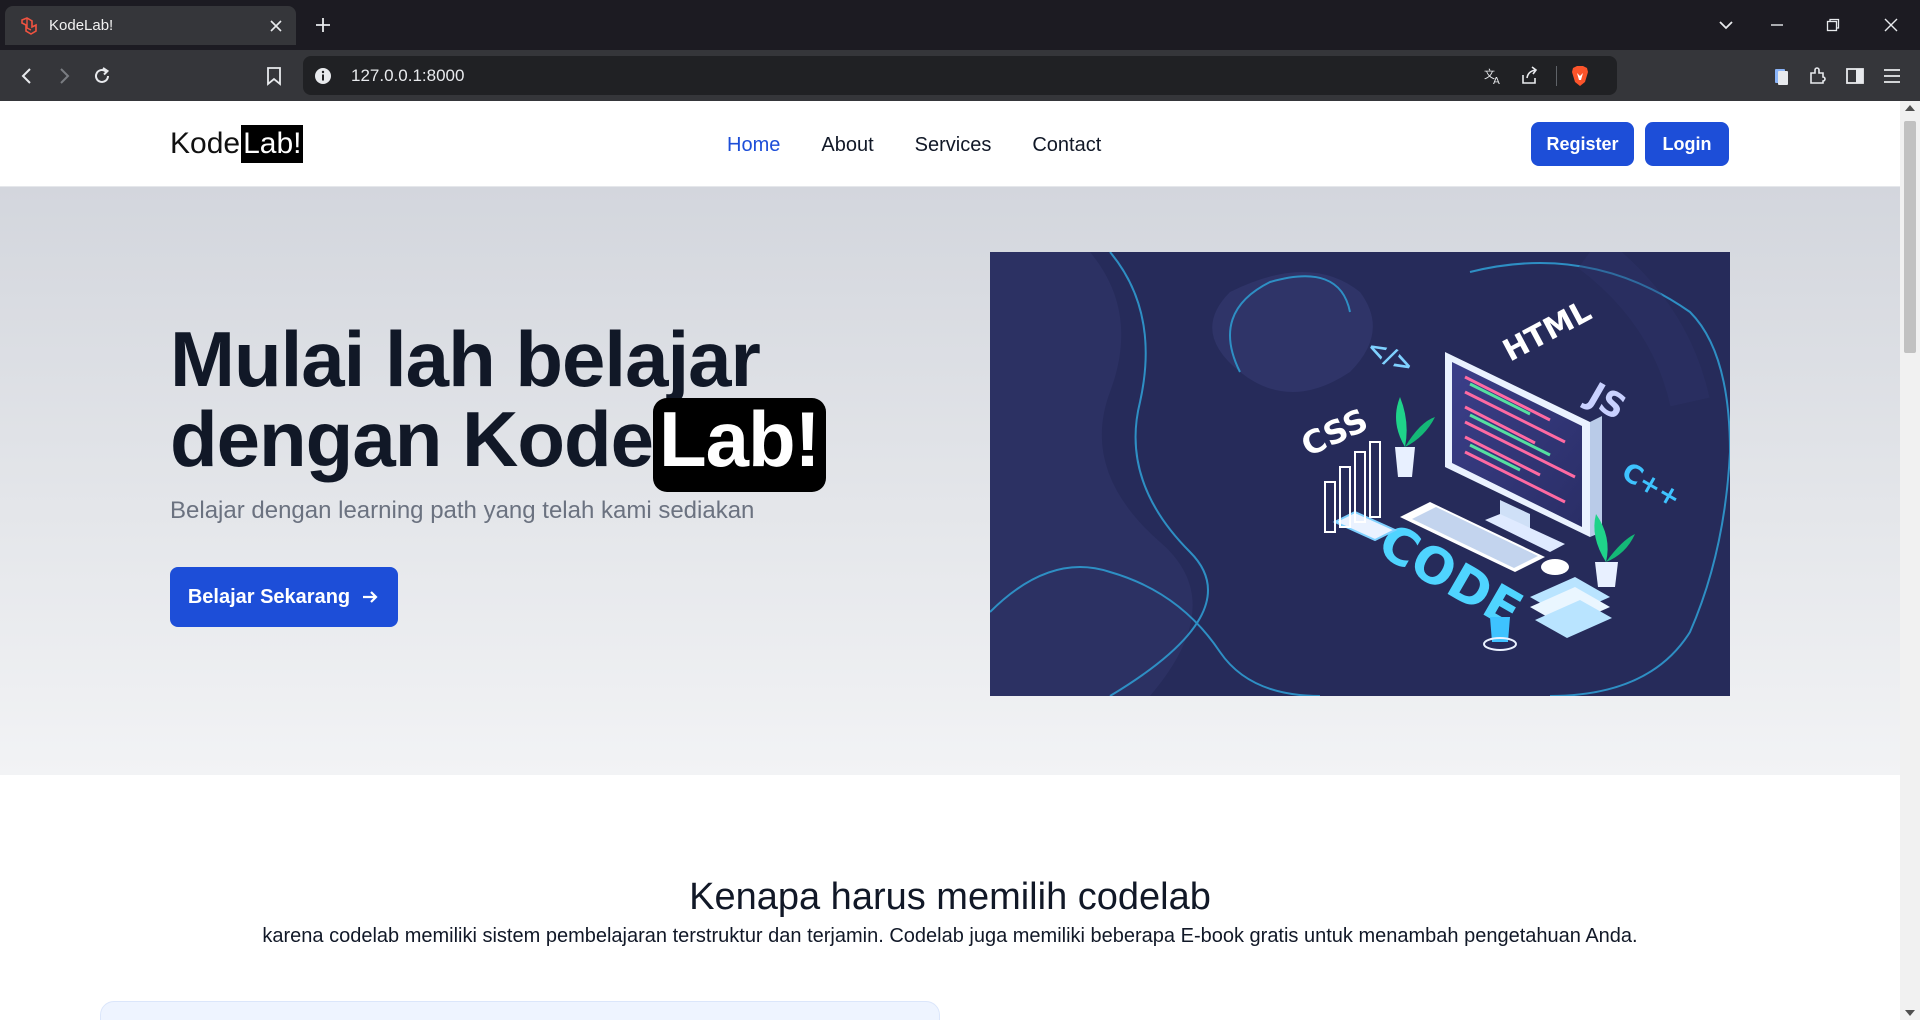  I want to click on browser-toolbar: 127.0.0.1:8000 文A, so click(960, 75).